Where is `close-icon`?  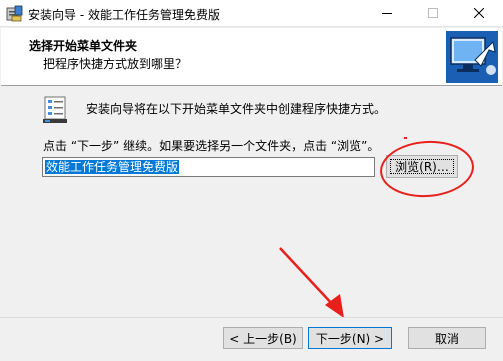
close-icon is located at coordinates (479, 13).